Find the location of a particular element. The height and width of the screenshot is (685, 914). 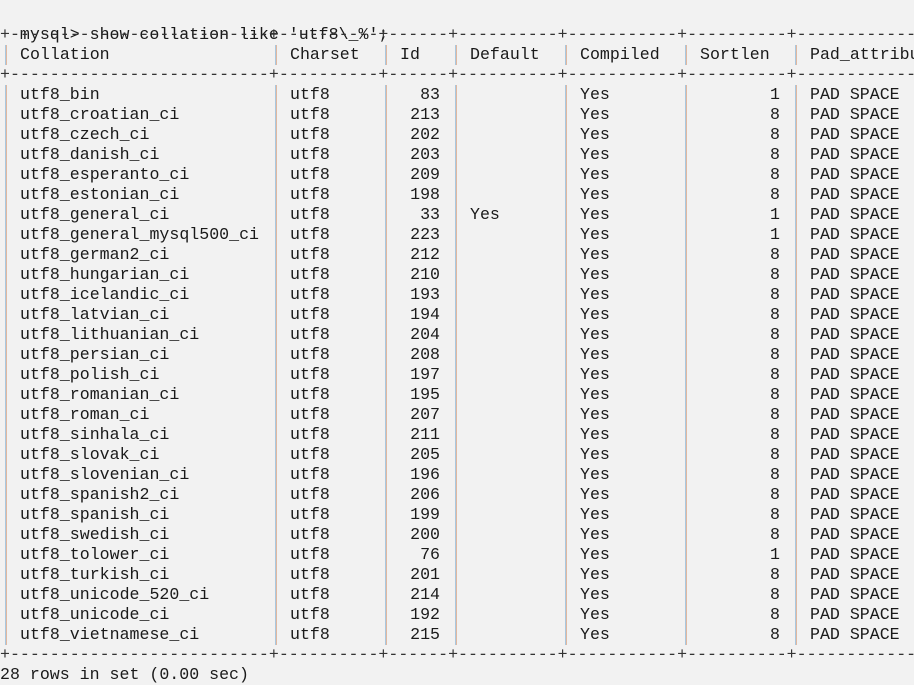

cell-id: 197 is located at coordinates (425, 374).